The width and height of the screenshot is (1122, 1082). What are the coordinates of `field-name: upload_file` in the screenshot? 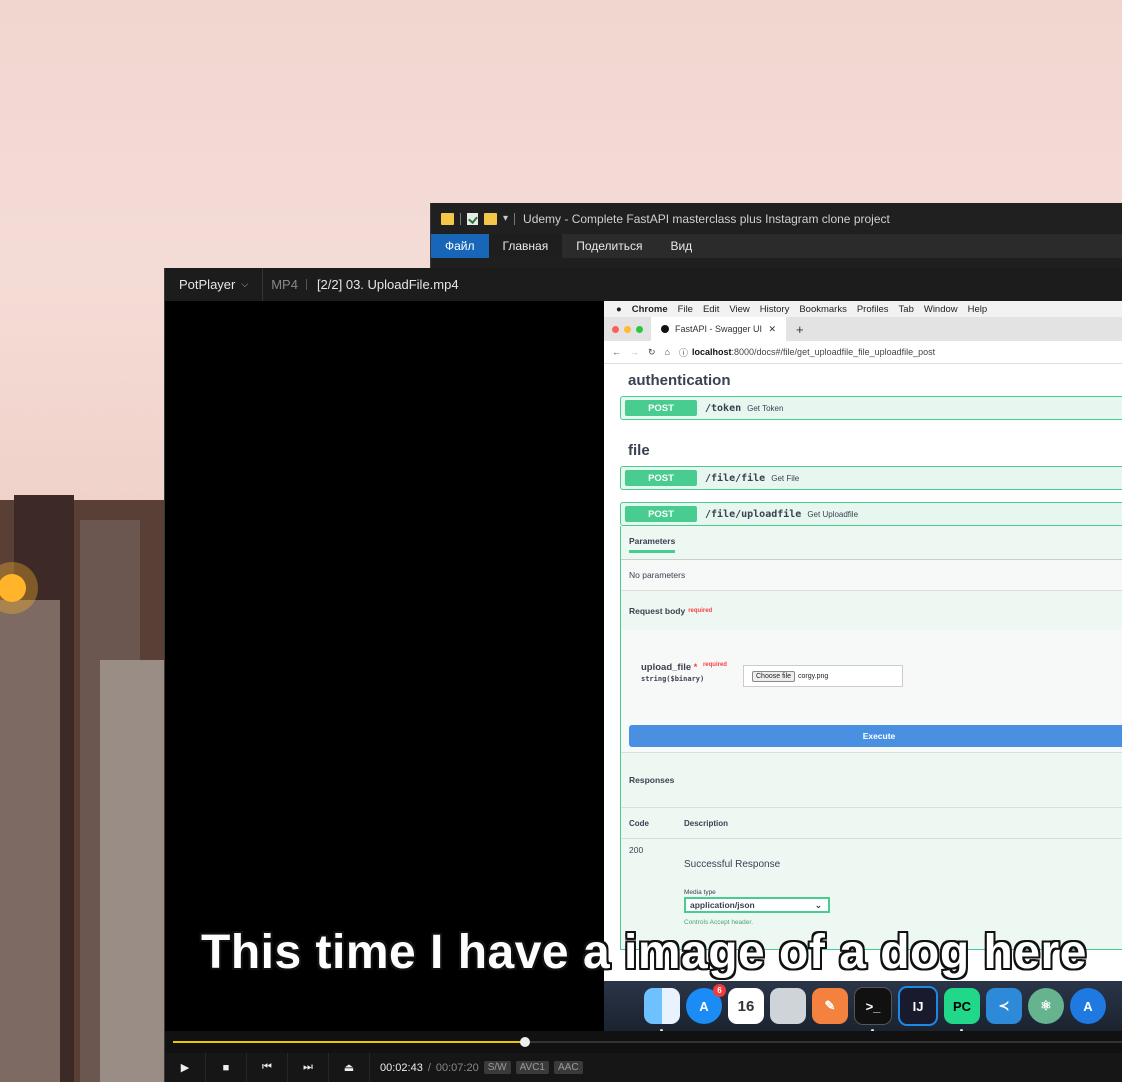 It's located at (666, 667).